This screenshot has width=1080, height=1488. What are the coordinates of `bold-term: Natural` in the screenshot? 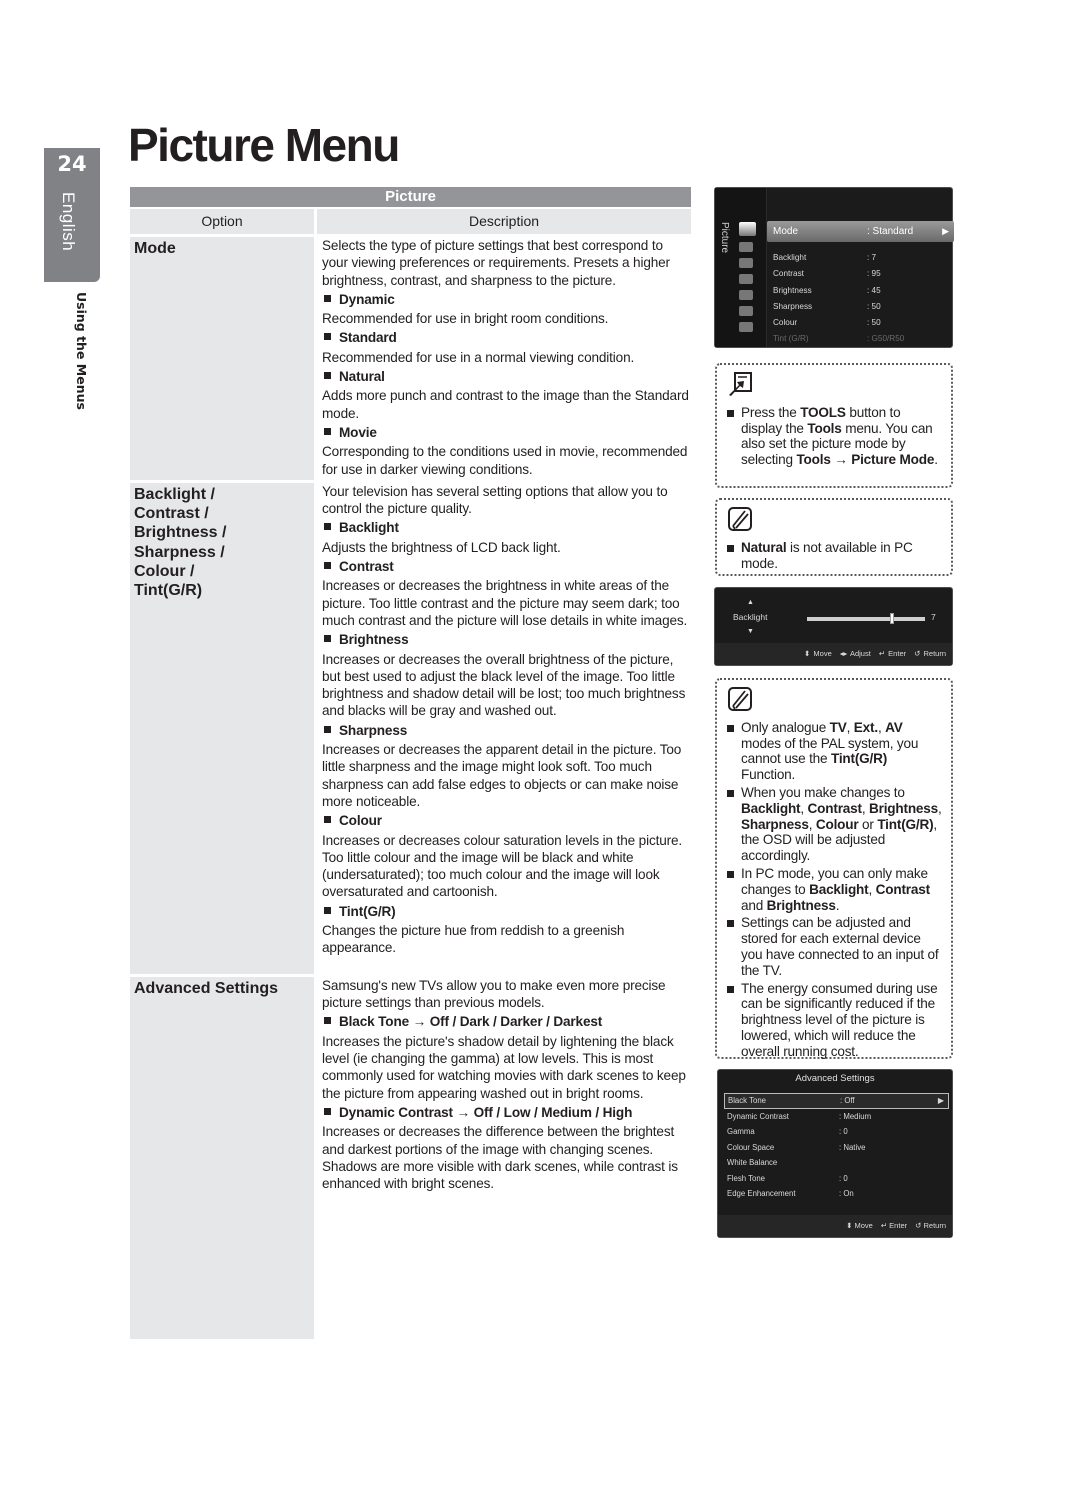 It's located at (764, 547).